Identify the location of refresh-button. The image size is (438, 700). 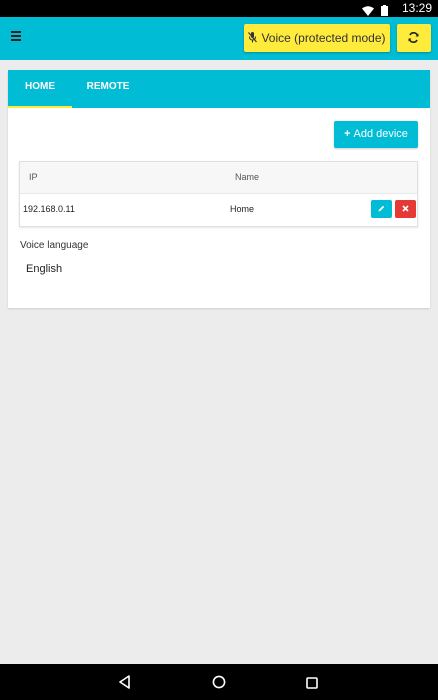
(414, 38).